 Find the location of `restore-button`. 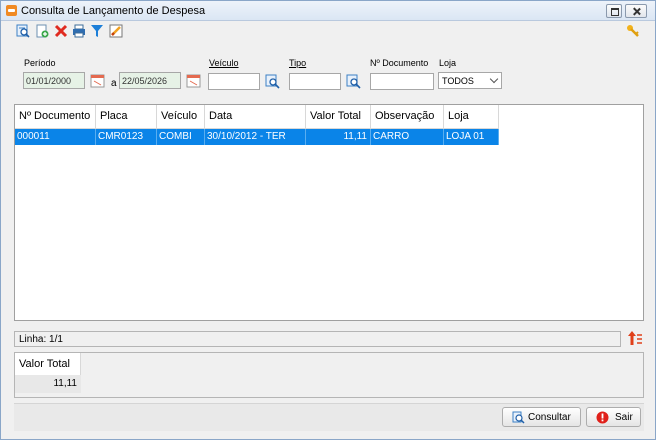

restore-button is located at coordinates (614, 11).